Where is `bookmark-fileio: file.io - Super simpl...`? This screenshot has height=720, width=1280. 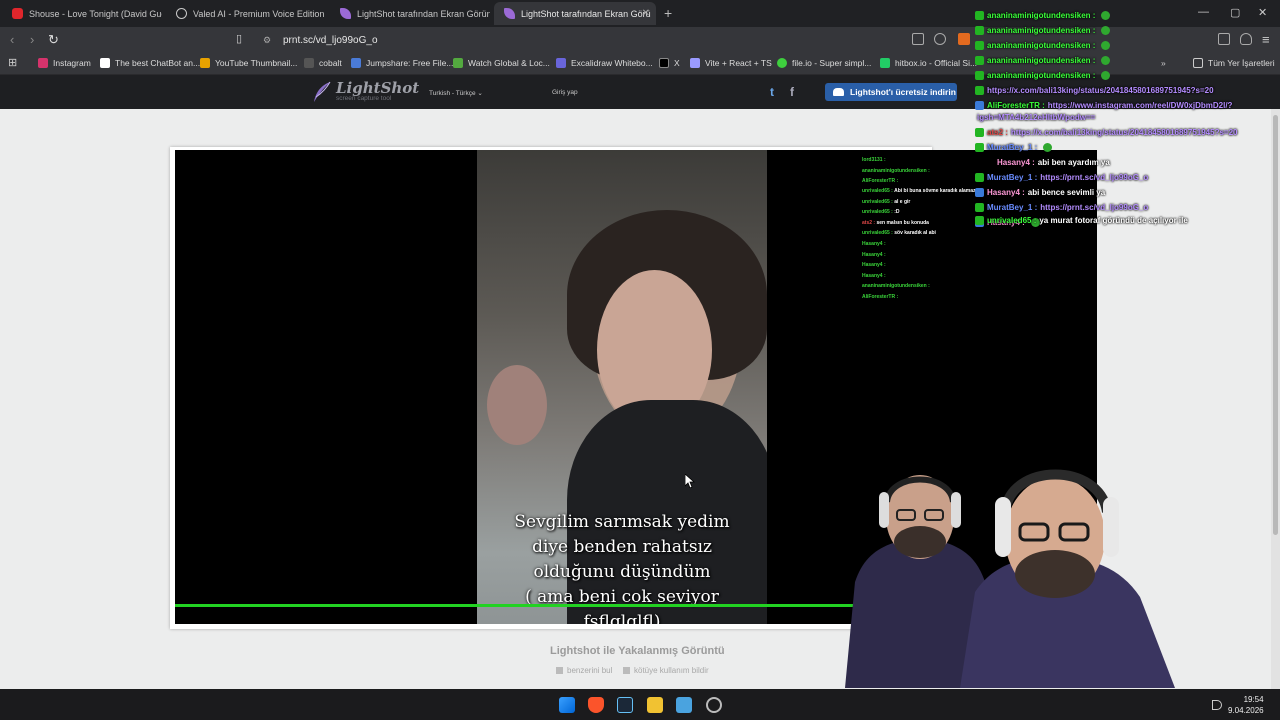
bookmark-fileio: file.io - Super simpl... is located at coordinates (824, 63).